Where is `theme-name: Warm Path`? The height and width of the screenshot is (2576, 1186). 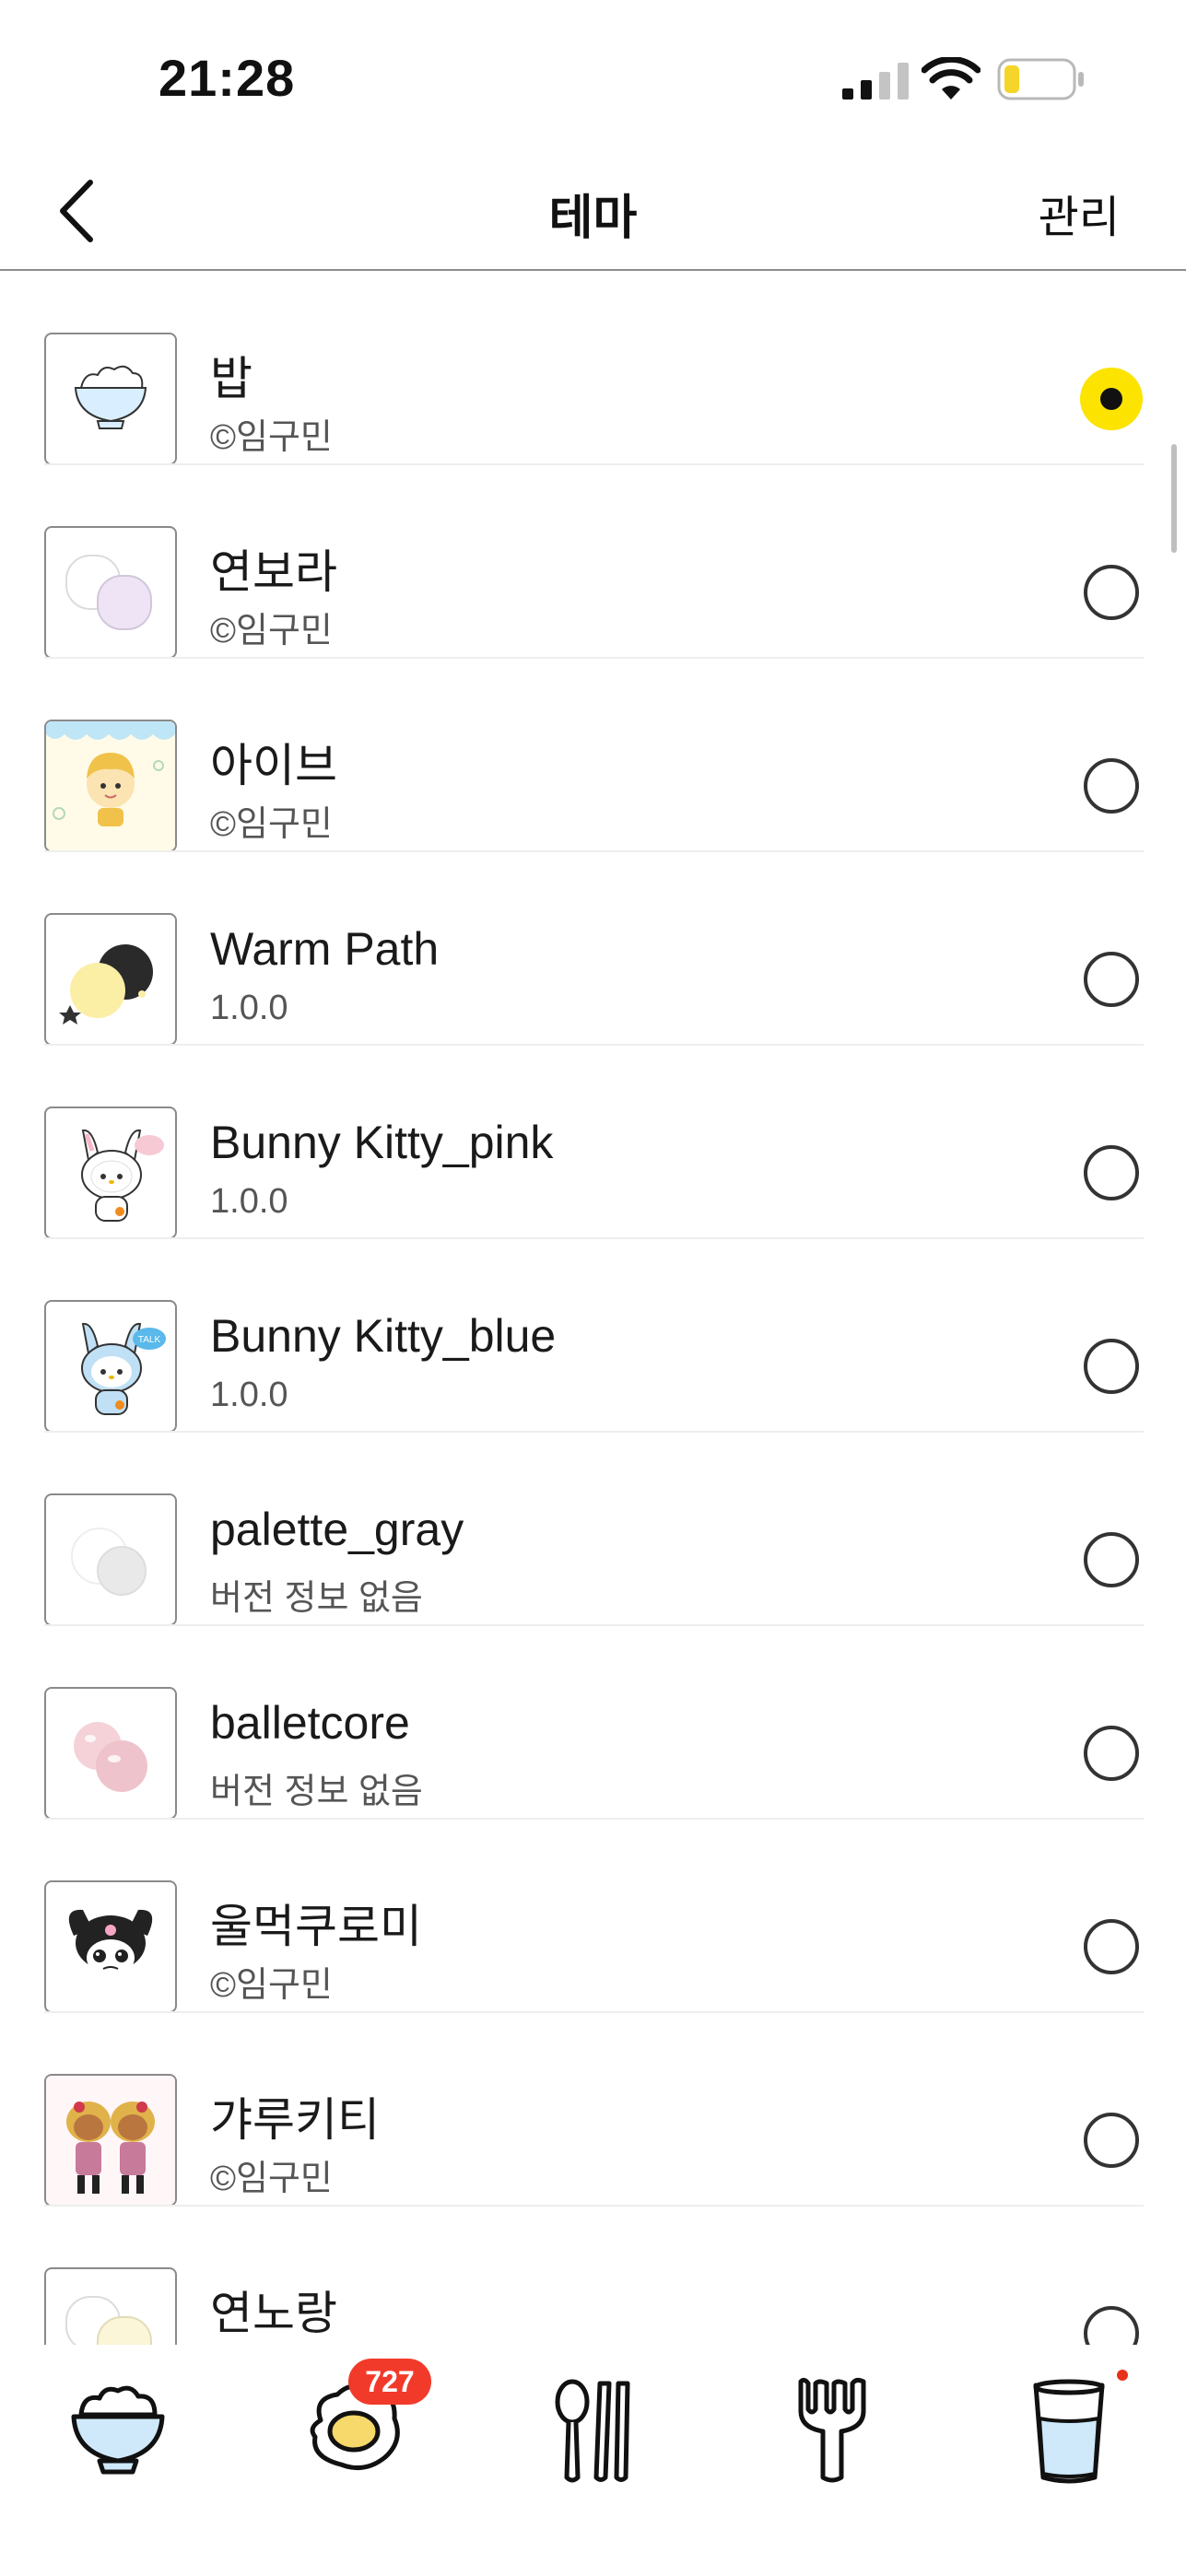 theme-name: Warm Path is located at coordinates (325, 949).